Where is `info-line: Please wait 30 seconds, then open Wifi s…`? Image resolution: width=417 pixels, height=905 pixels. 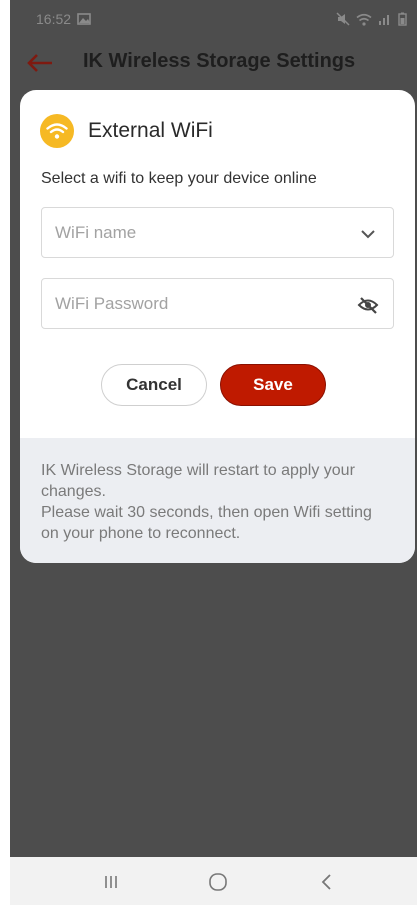 info-line: Please wait 30 seconds, then open Wifi s… is located at coordinates (206, 512).